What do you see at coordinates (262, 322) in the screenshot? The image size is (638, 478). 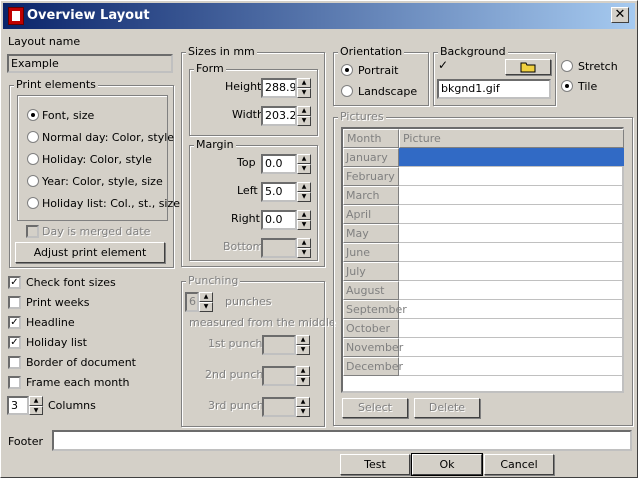 I see `measured-label: measured from the middle` at bounding box center [262, 322].